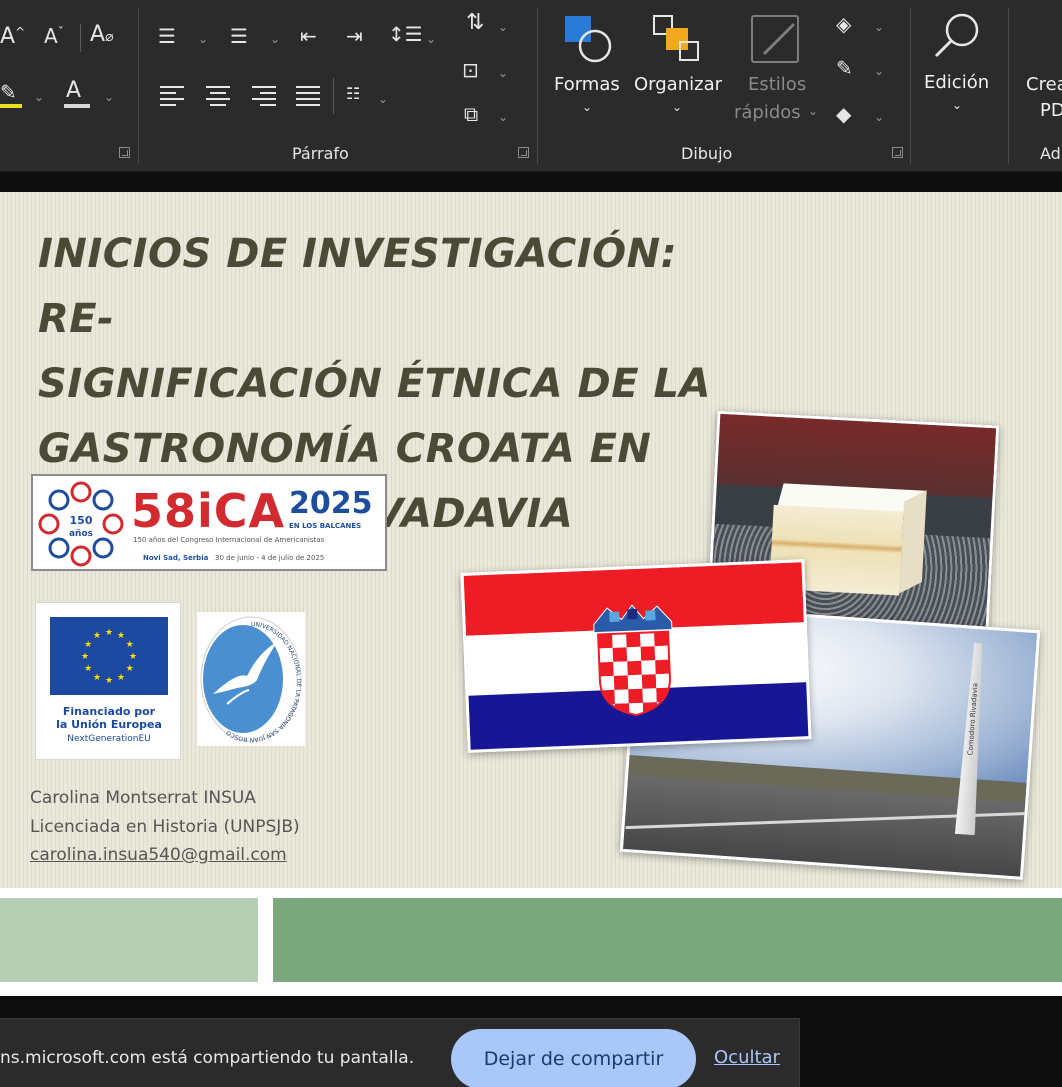 Image resolution: width=1062 pixels, height=1087 pixels. Describe the element at coordinates (843, 114) in the screenshot. I see `shape-effects-icon: ◆` at that location.